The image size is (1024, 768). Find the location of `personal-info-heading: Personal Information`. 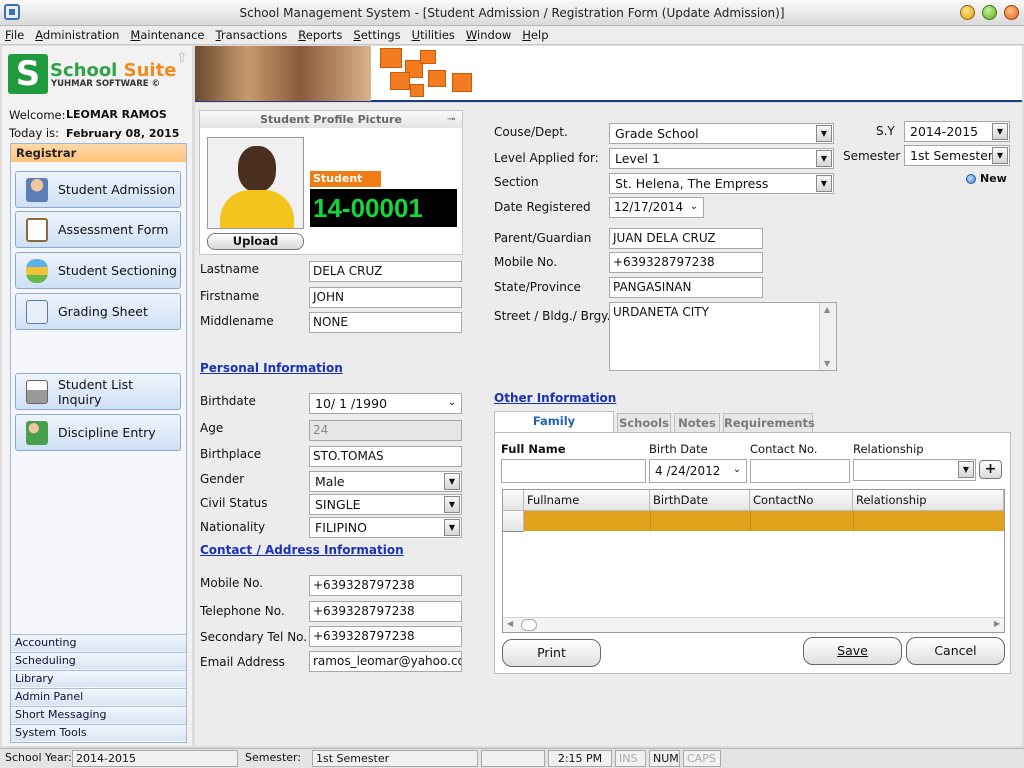

personal-info-heading: Personal Information is located at coordinates (271, 368).